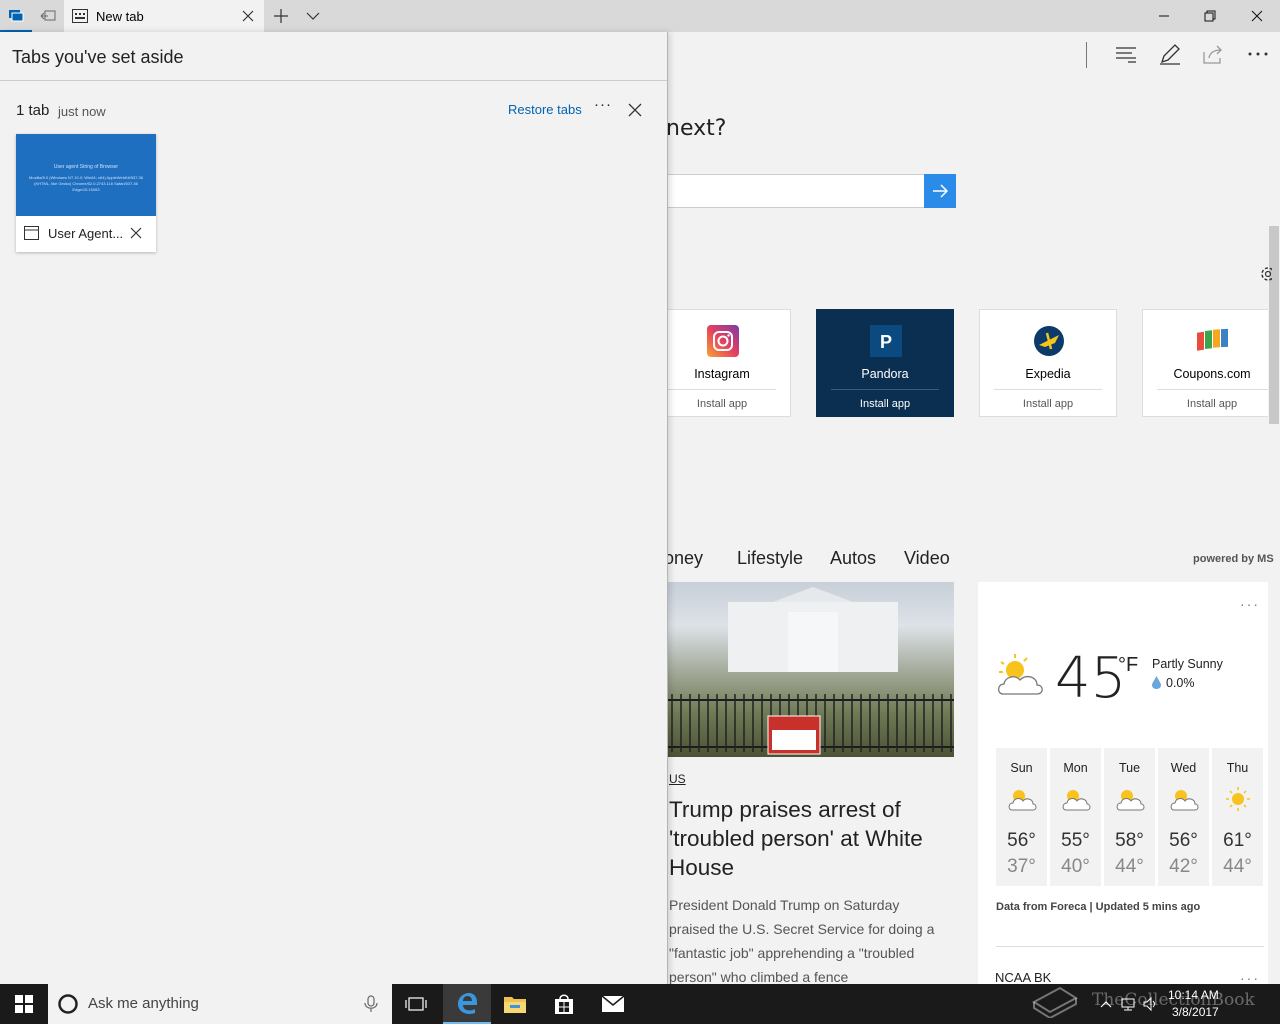 This screenshot has width=1280, height=1024. Describe the element at coordinates (86, 167) in the screenshot. I see `thumbnail-title: User agent String of Browser` at that location.